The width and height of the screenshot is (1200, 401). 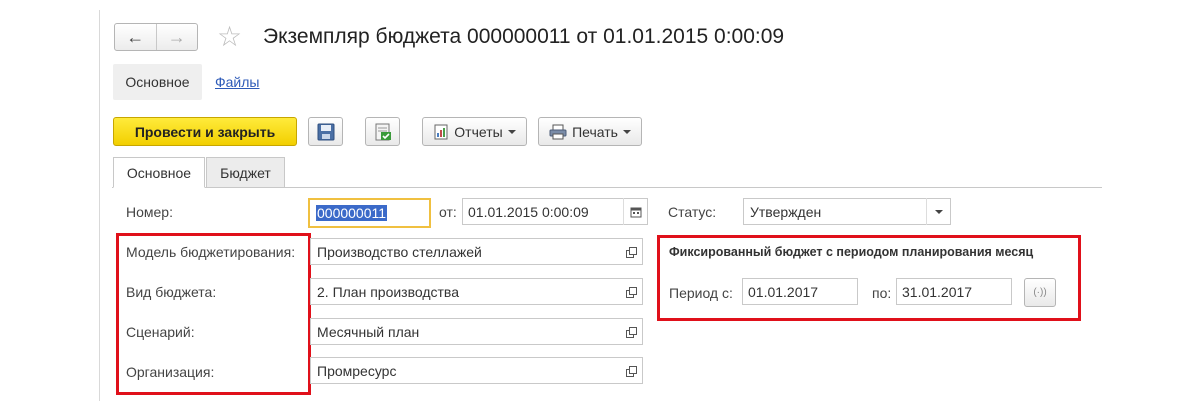 I want to click on scenario-input: Месячный план, so click(x=476, y=331).